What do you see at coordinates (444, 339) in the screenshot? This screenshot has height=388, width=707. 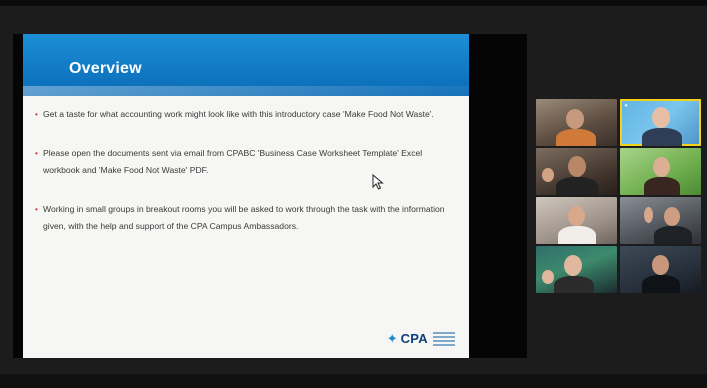 I see `cpa-logo-subtext-lines` at bounding box center [444, 339].